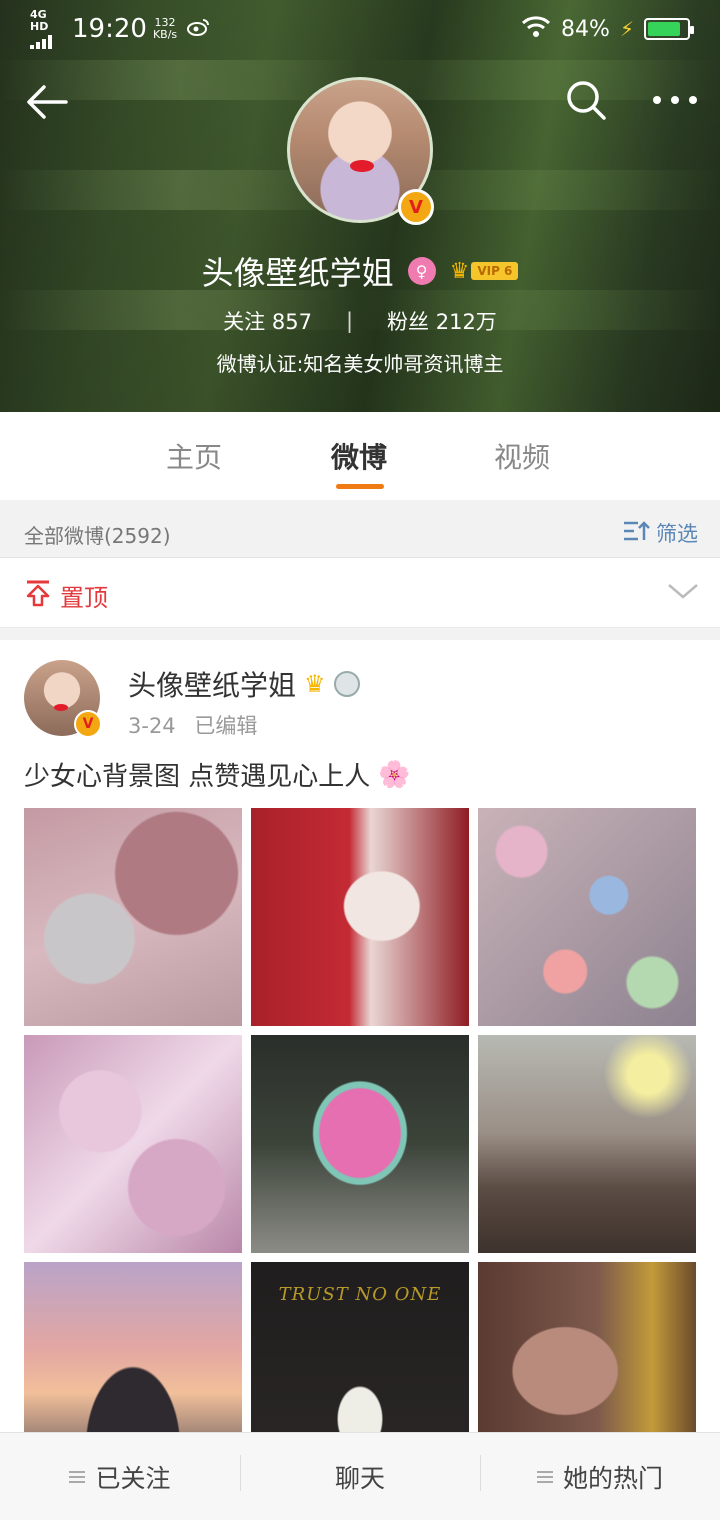  What do you see at coordinates (267, 321) in the screenshot?
I see `following-stat: 关注 857` at bounding box center [267, 321].